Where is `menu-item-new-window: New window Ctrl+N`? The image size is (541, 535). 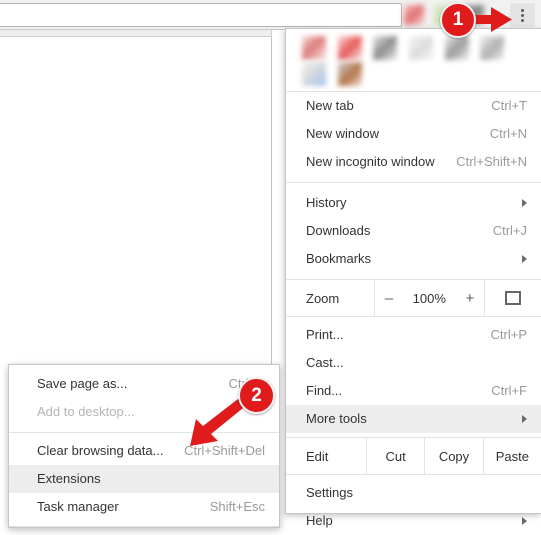 menu-item-new-window: New window Ctrl+N is located at coordinates (413, 134).